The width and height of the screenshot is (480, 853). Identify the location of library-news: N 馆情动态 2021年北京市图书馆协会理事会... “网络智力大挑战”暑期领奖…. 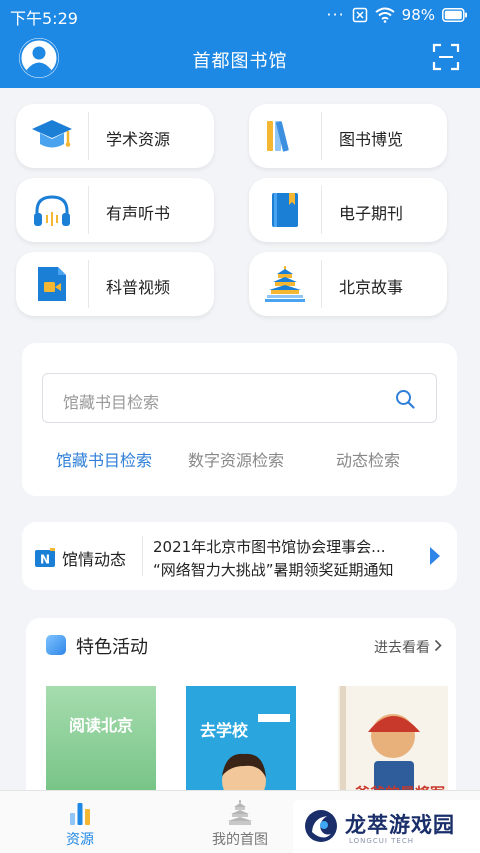
(239, 556).